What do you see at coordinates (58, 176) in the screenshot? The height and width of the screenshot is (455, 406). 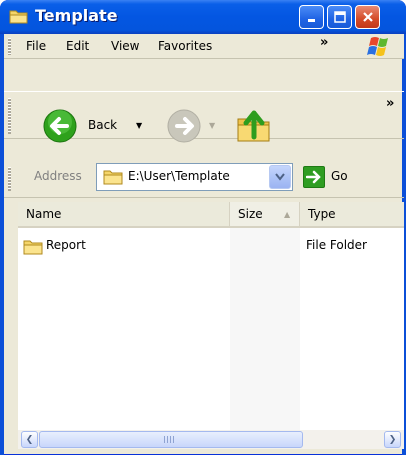 I see `address-label: Address` at bounding box center [58, 176].